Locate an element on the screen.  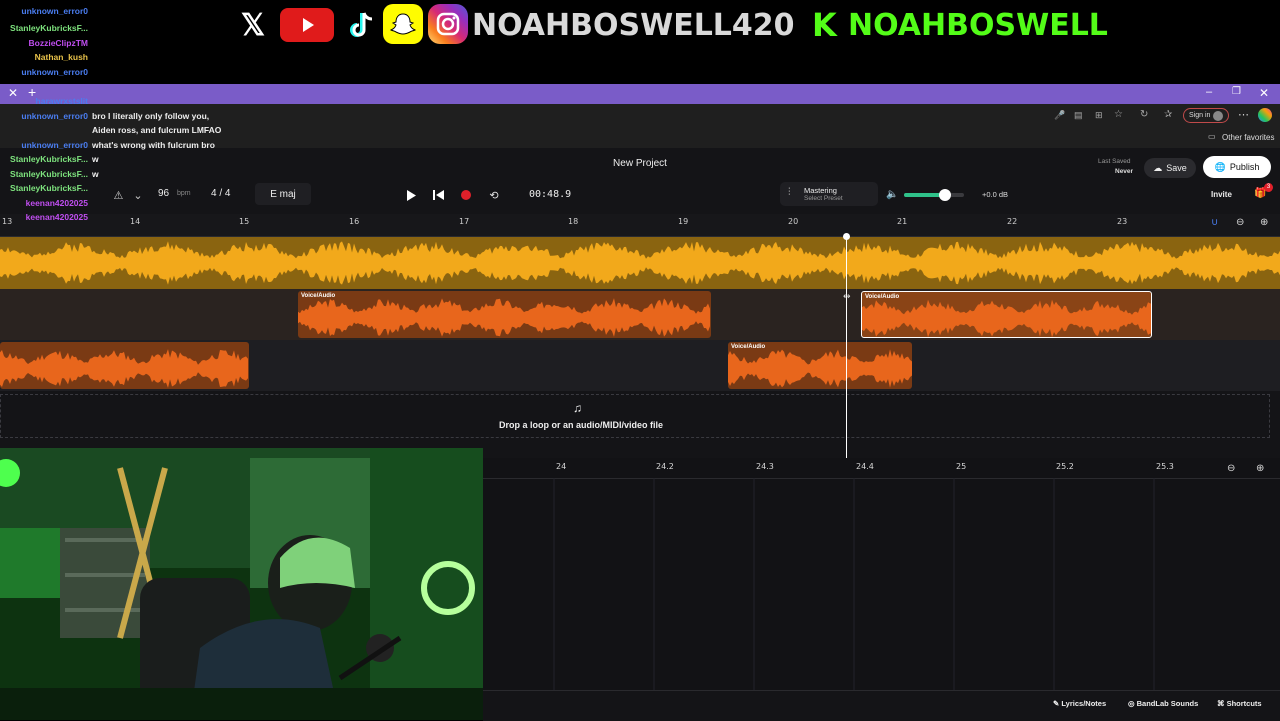
chat-username: unknown_error0 is located at coordinates (54, 11).